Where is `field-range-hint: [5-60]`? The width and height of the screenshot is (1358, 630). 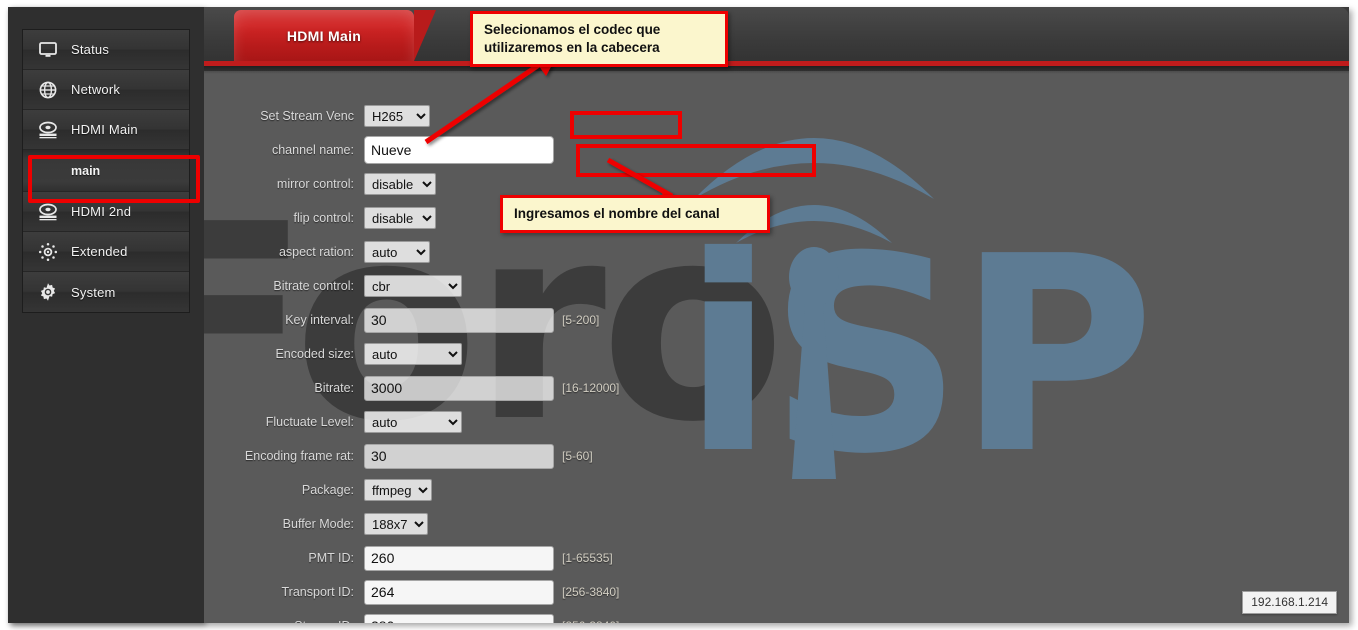
field-range-hint: [5-60] is located at coordinates (577, 456).